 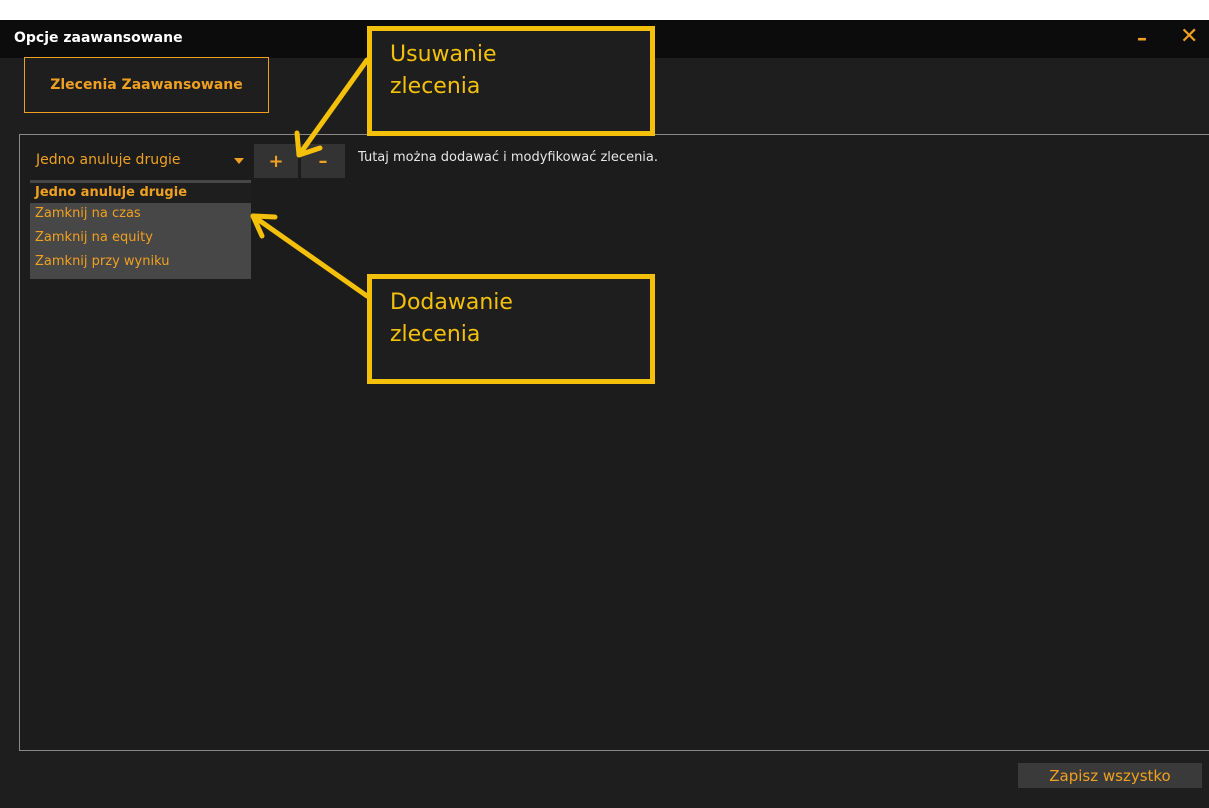 I want to click on caret-down-icon, so click(x=239, y=161).